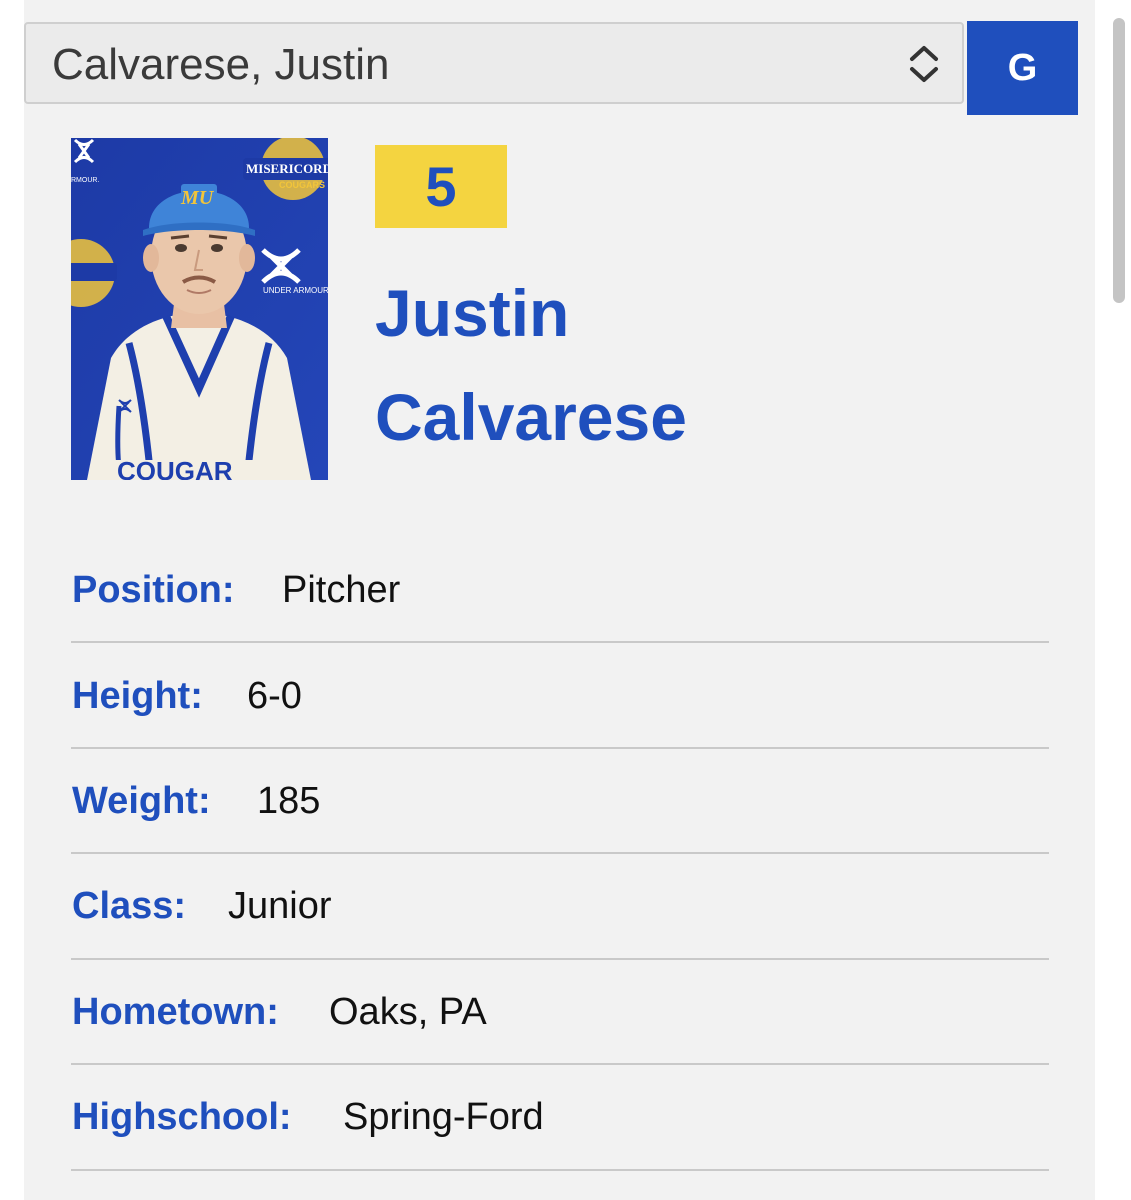 This screenshot has width=1131, height=1200. What do you see at coordinates (924, 64) in the screenshot?
I see `select-arrows-icon` at bounding box center [924, 64].